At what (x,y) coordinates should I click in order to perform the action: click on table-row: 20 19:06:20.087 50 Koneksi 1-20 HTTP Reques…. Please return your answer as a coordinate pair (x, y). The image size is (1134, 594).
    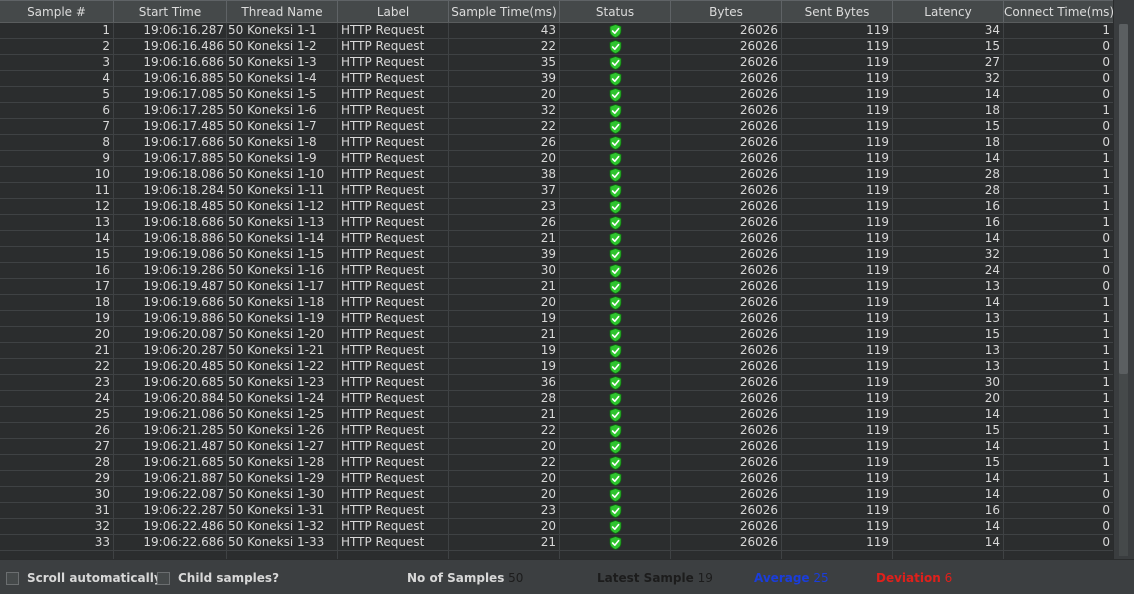
    Looking at the image, I should click on (557, 335).